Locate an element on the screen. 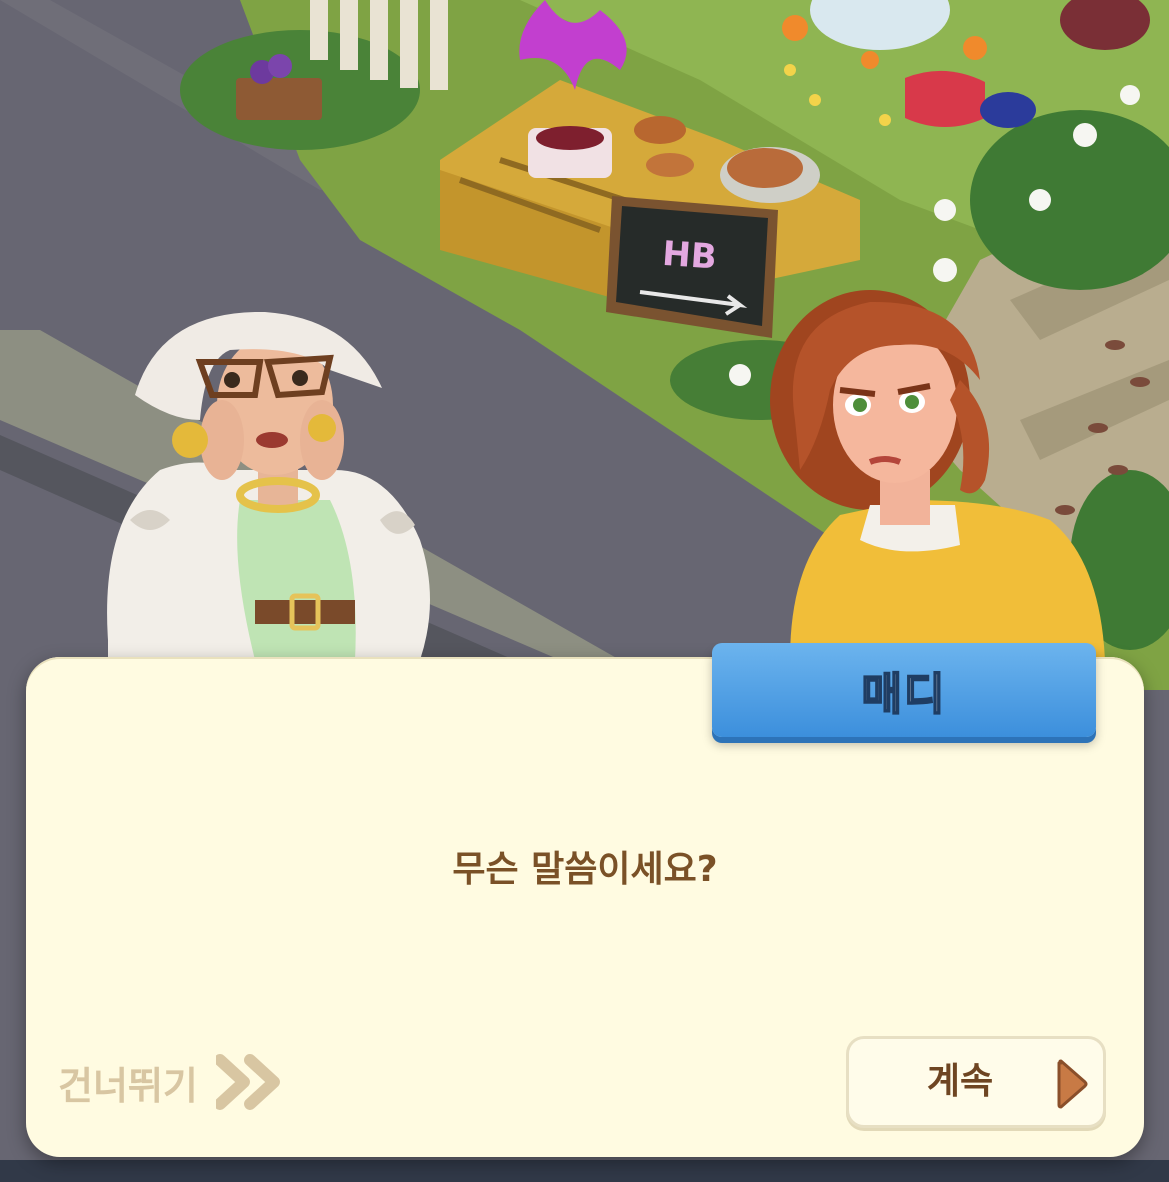 The height and width of the screenshot is (1182, 1169). skip-button: 건너뛰기 is located at coordinates (170, 1082).